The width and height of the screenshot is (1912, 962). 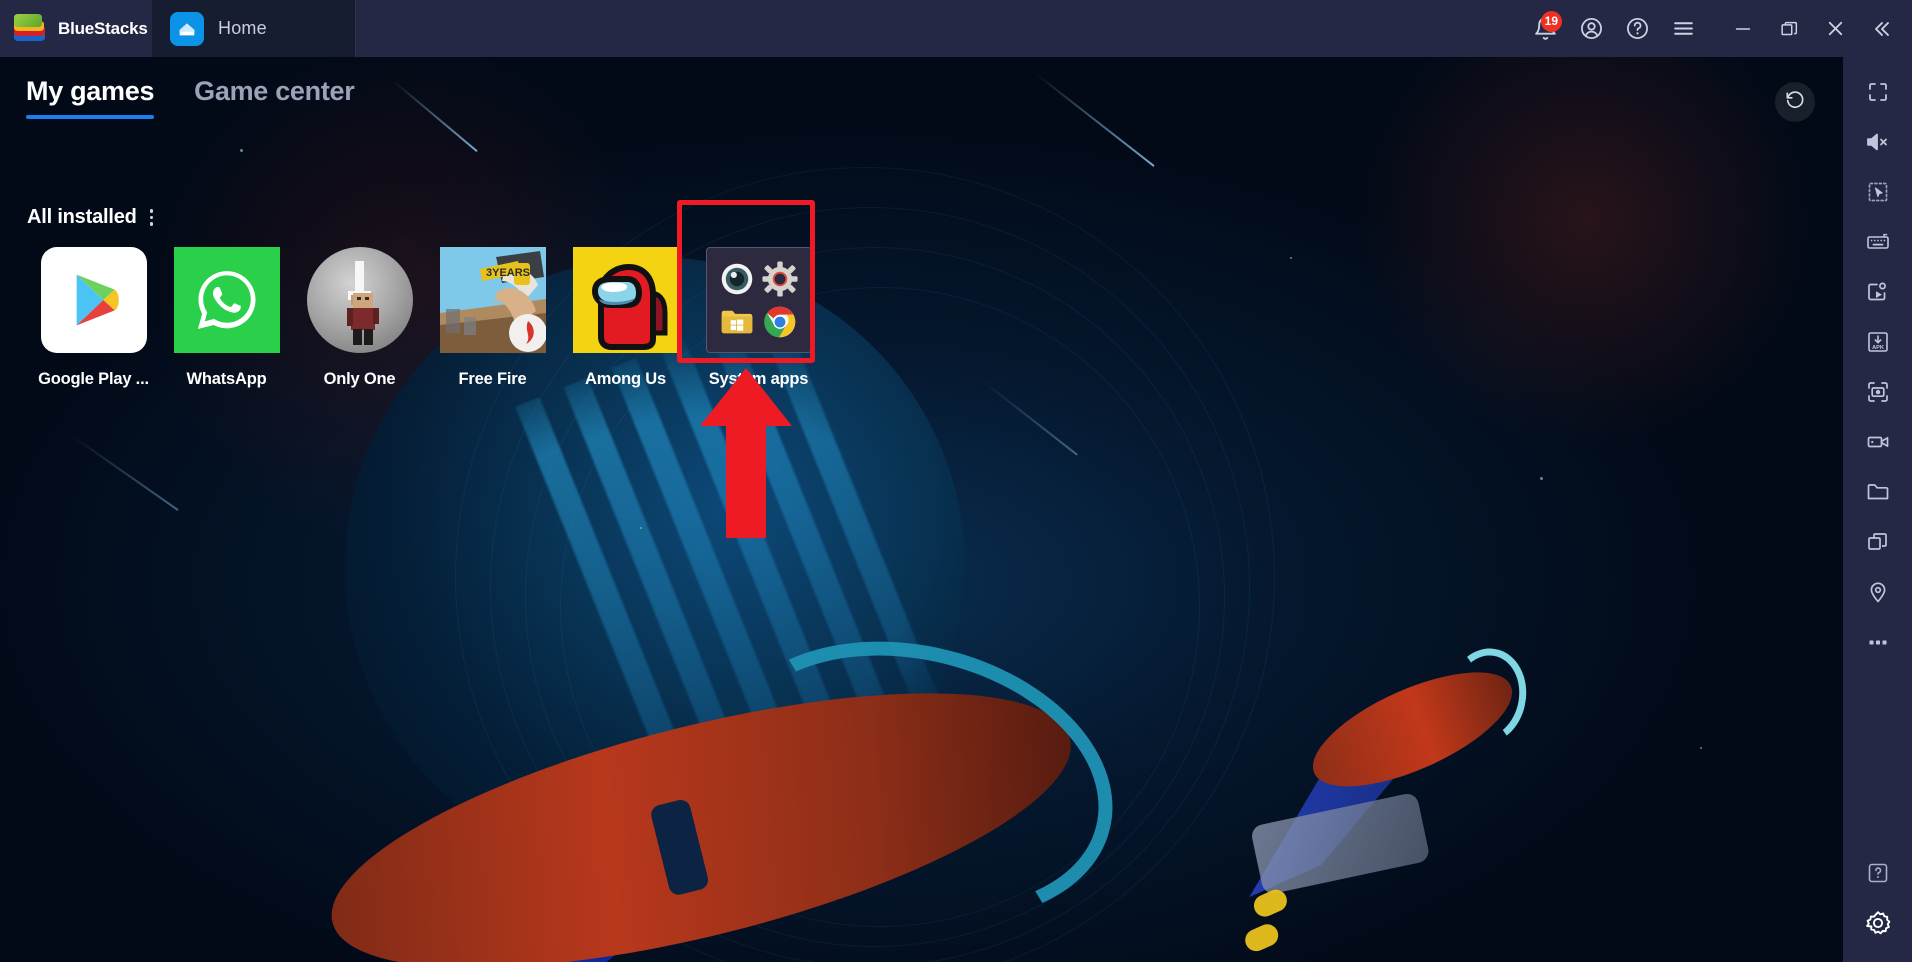 I want to click on collapse-sidebar-button, so click(x=1881, y=29).